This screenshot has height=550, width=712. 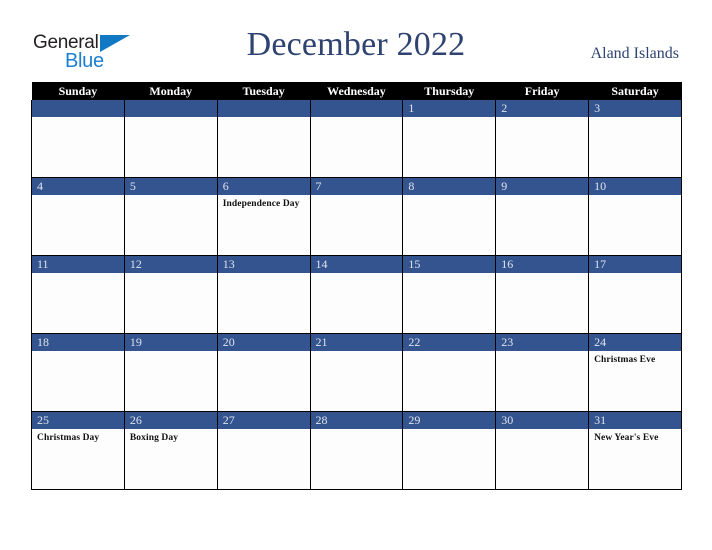 I want to click on calendar-day-cell: 15, so click(x=449, y=294).